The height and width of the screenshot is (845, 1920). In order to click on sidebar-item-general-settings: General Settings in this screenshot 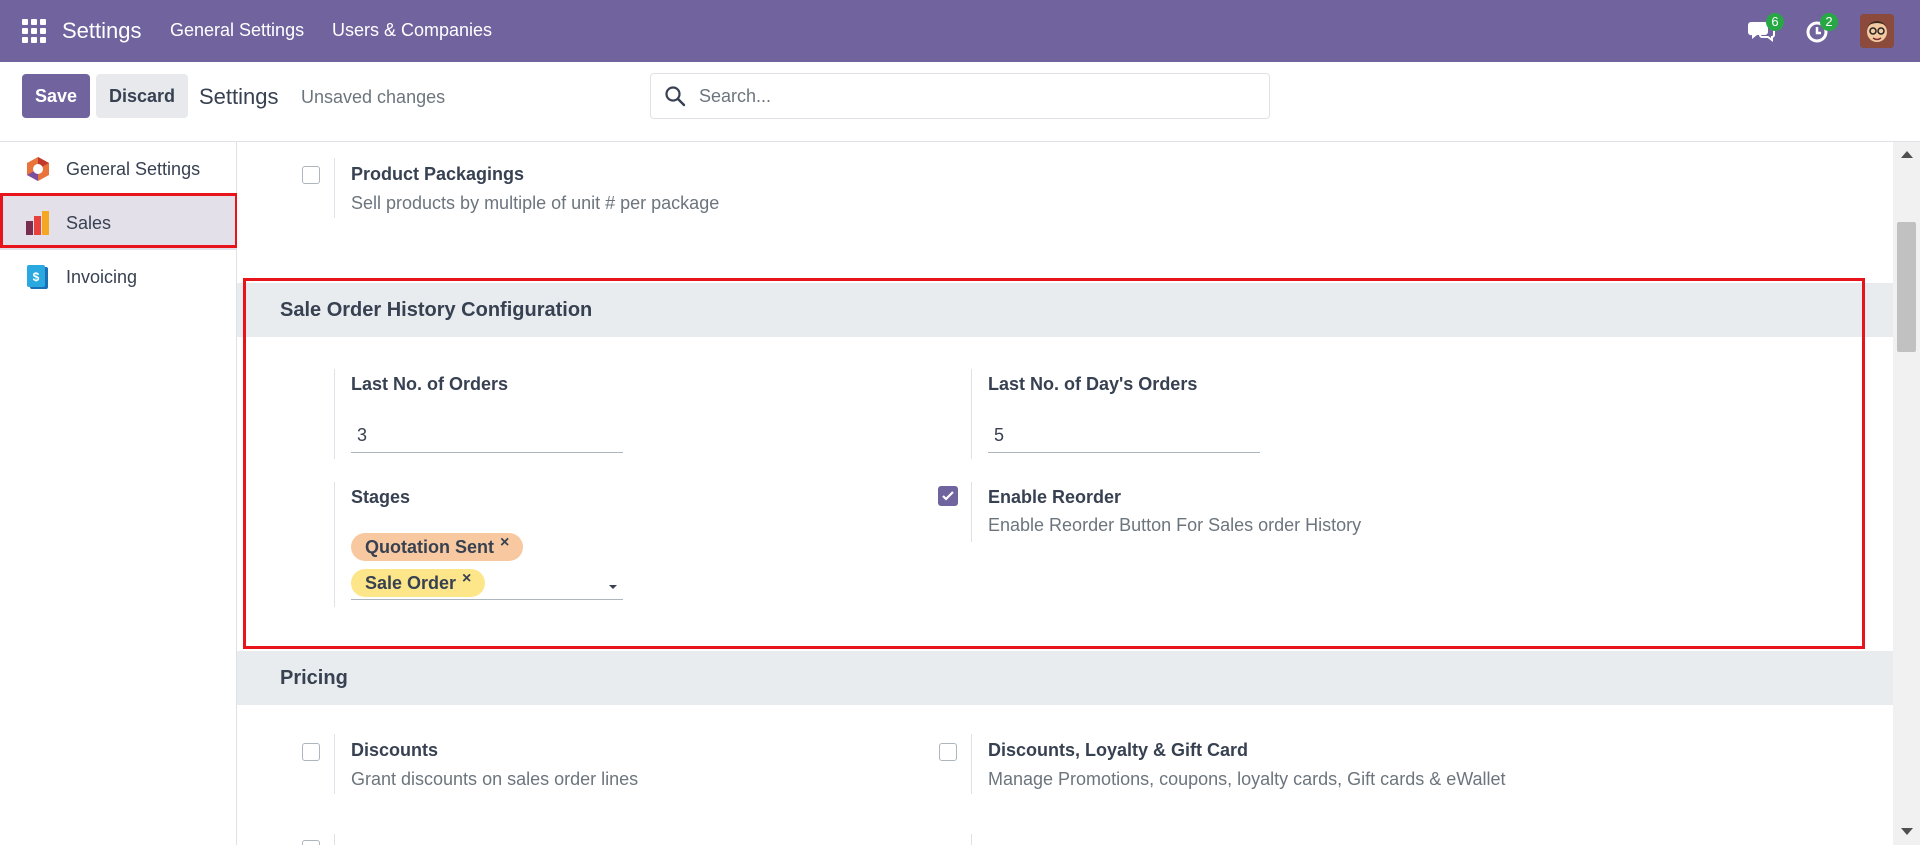, I will do `click(118, 169)`.